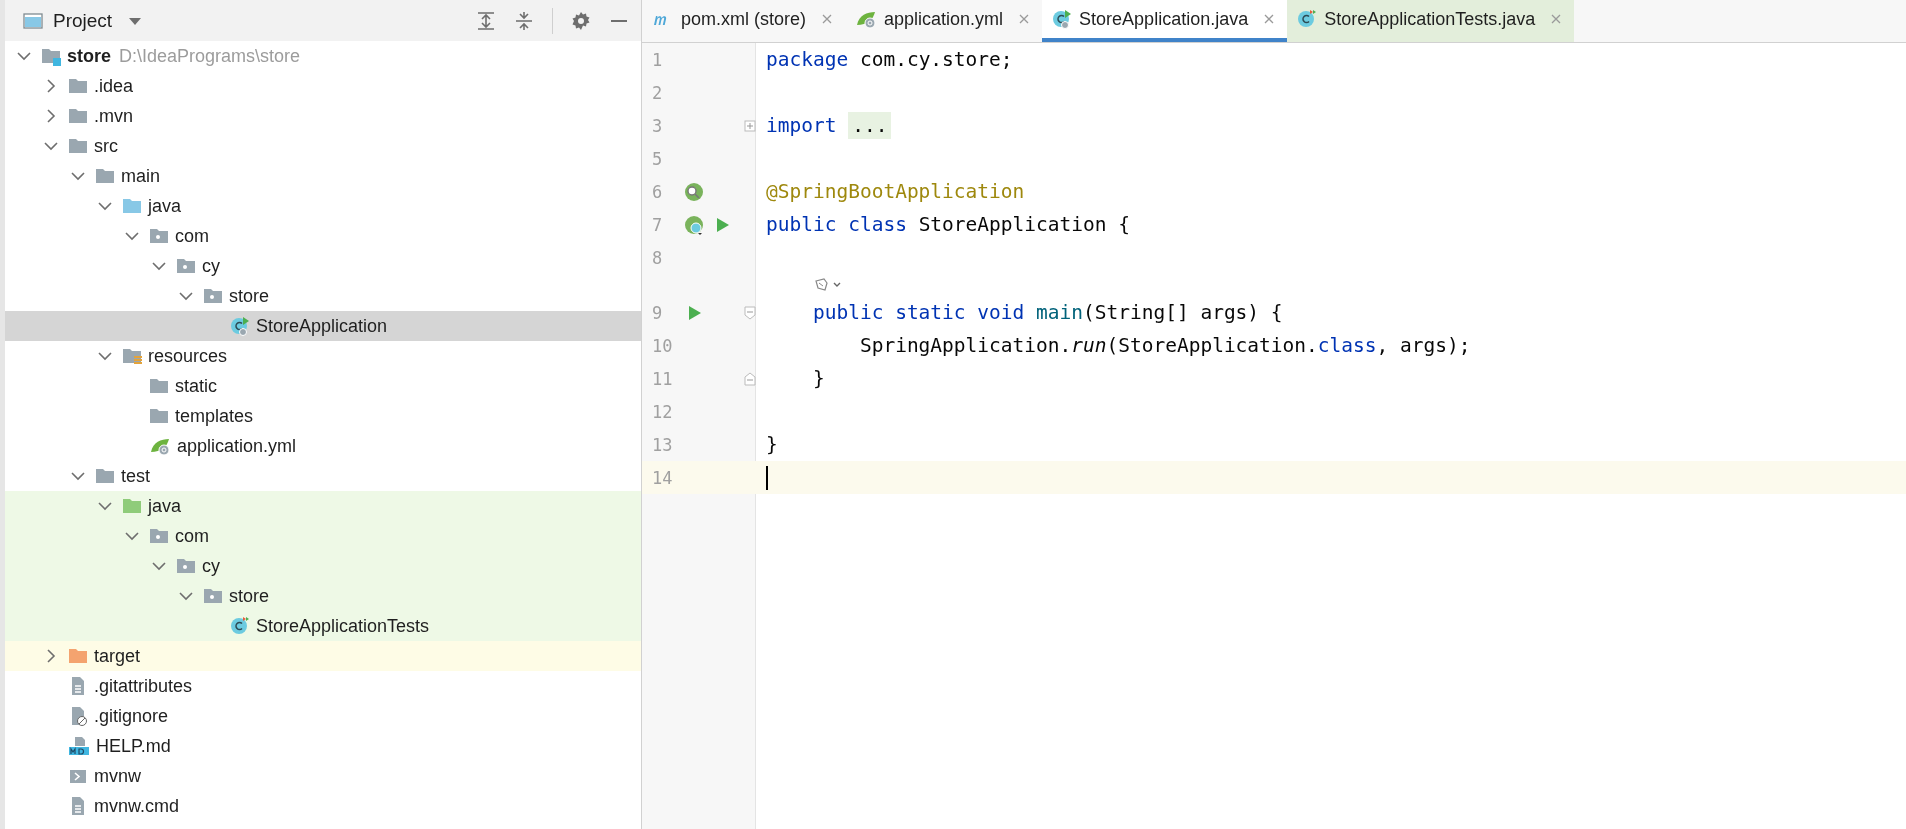  What do you see at coordinates (895, 191) in the screenshot?
I see `code-line: @SpringBootApplication` at bounding box center [895, 191].